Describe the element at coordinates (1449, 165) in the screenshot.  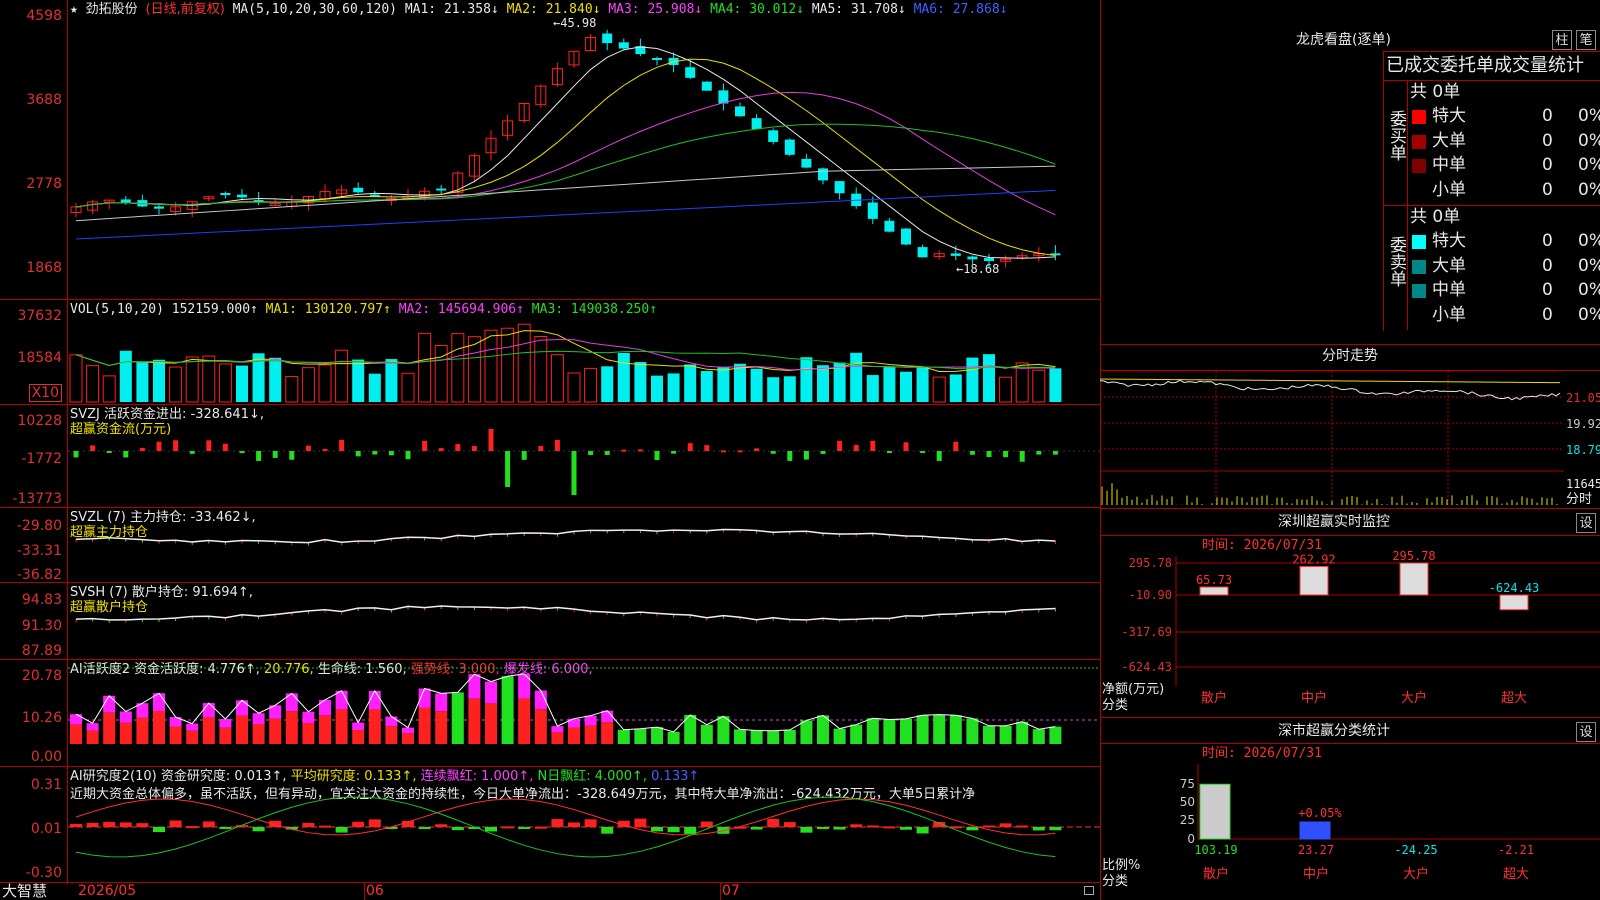
I see `order-type-label: 中单` at that location.